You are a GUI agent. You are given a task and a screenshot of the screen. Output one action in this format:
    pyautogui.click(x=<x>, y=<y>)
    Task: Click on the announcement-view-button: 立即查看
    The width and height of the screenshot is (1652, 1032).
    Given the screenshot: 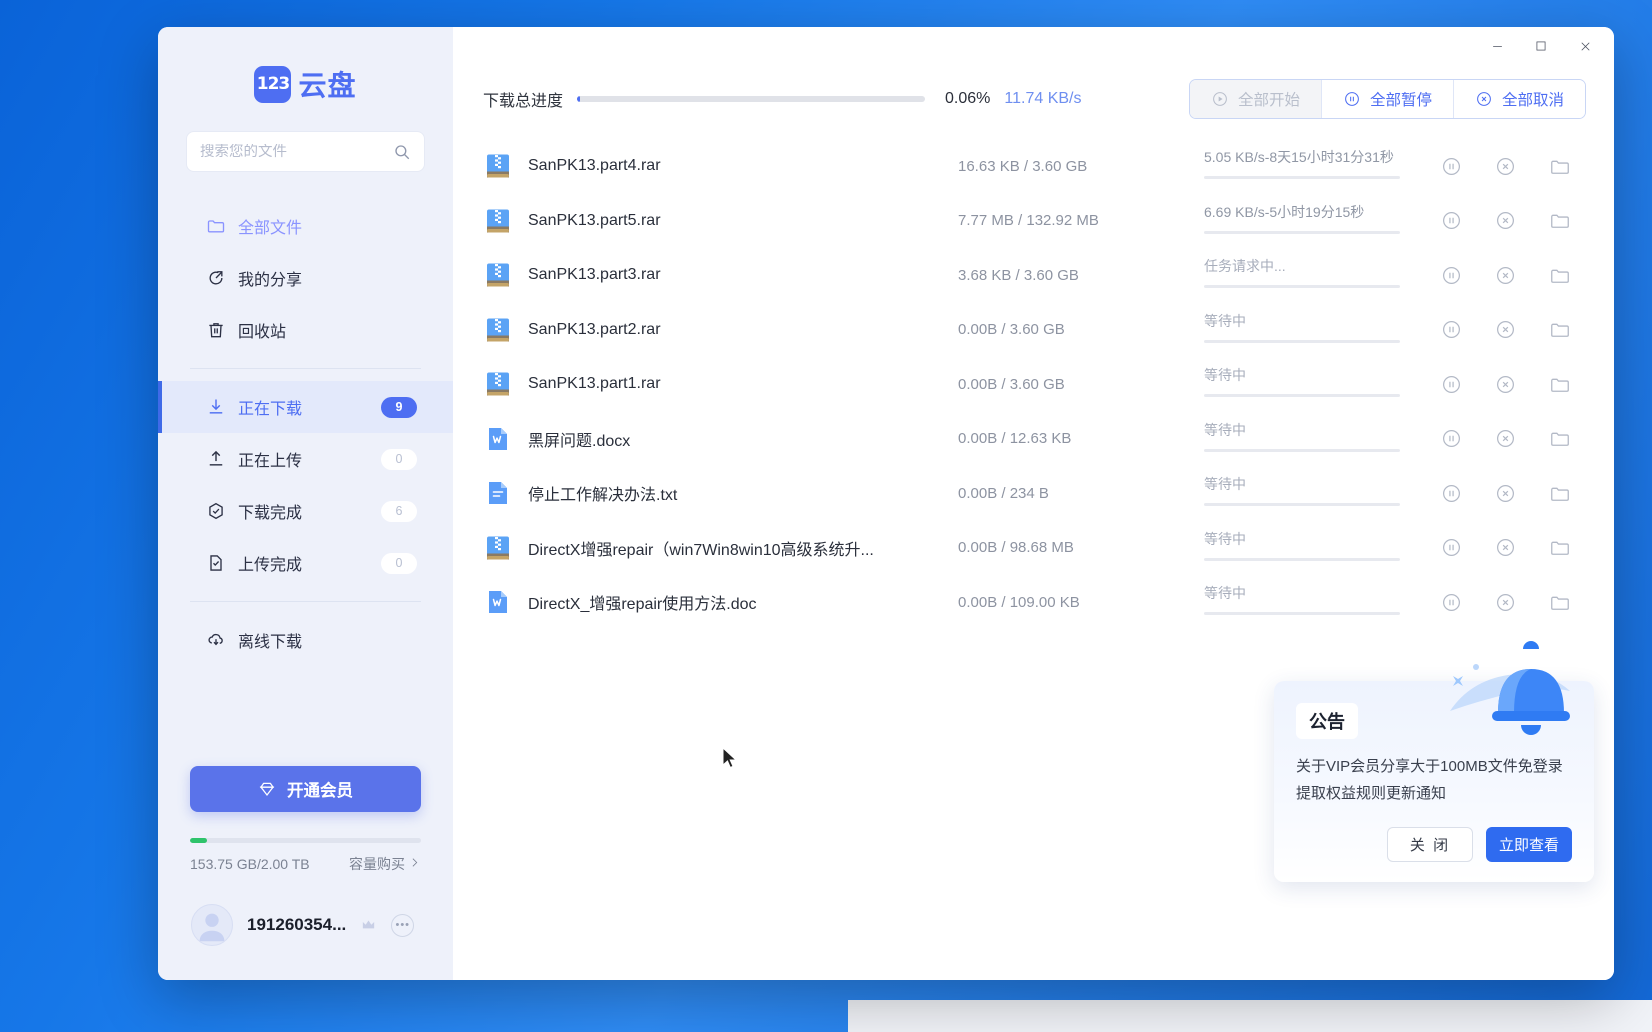 What is the action you would take?
    pyautogui.click(x=1529, y=844)
    